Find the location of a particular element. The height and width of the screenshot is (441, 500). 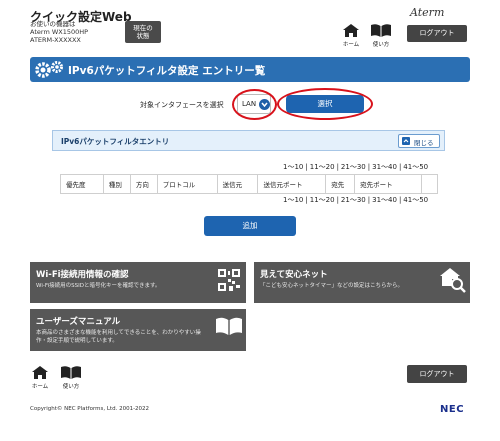

column-header is located at coordinates (429, 184).